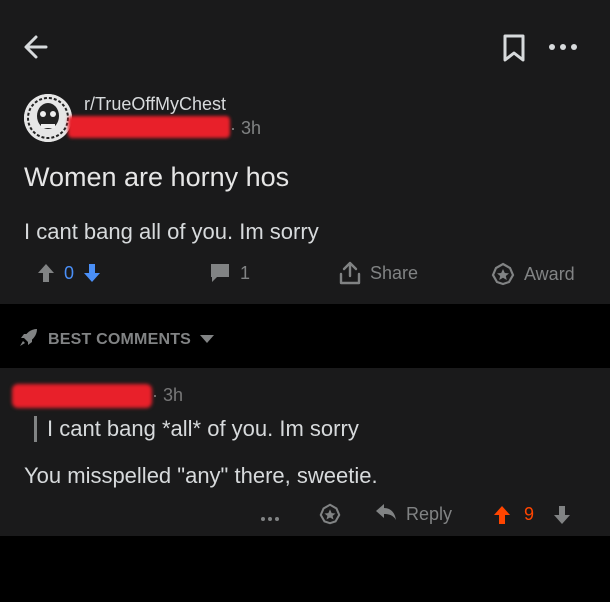 The image size is (610, 602). What do you see at coordinates (429, 514) in the screenshot?
I see `reply-label: Reply` at bounding box center [429, 514].